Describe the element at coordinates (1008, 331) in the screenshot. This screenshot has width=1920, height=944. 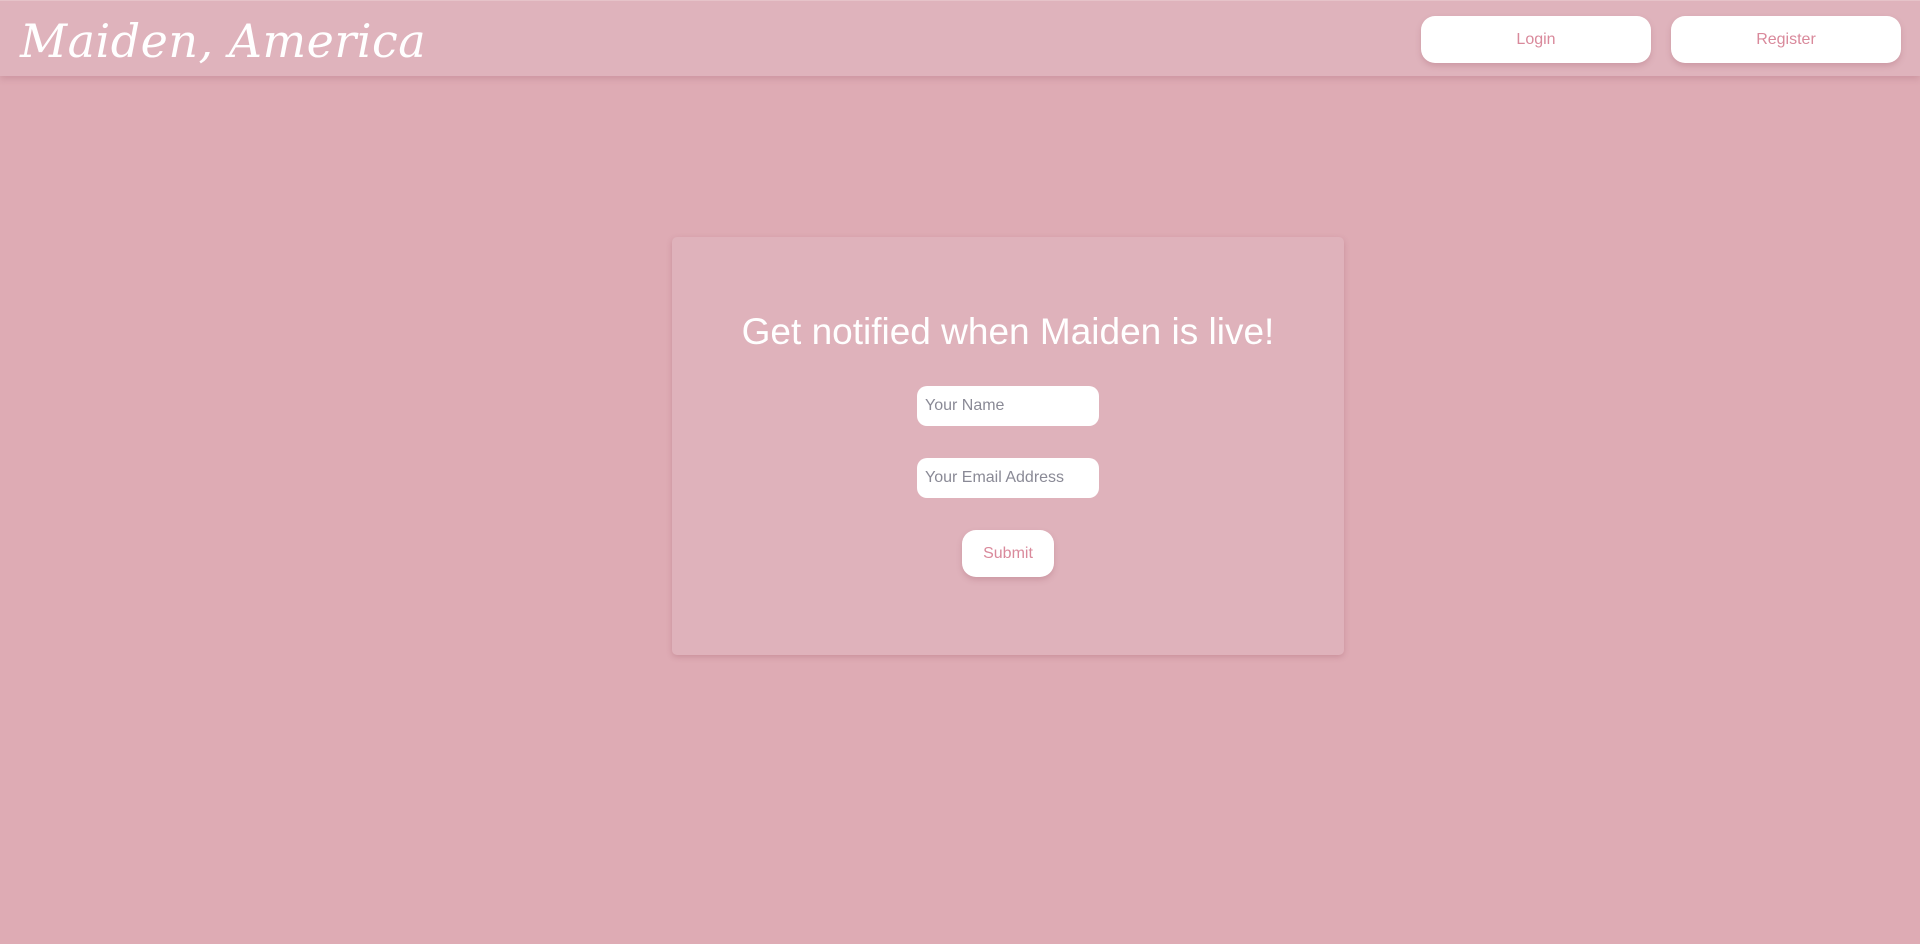
I see `signup-title: Get notified when Maiden is live!` at that location.